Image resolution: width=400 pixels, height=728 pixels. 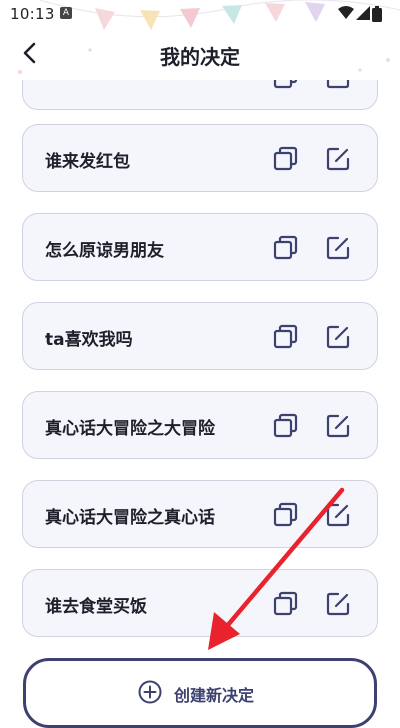 I want to click on decision-card: 真心话大冒险之大冒险, so click(x=200, y=425).